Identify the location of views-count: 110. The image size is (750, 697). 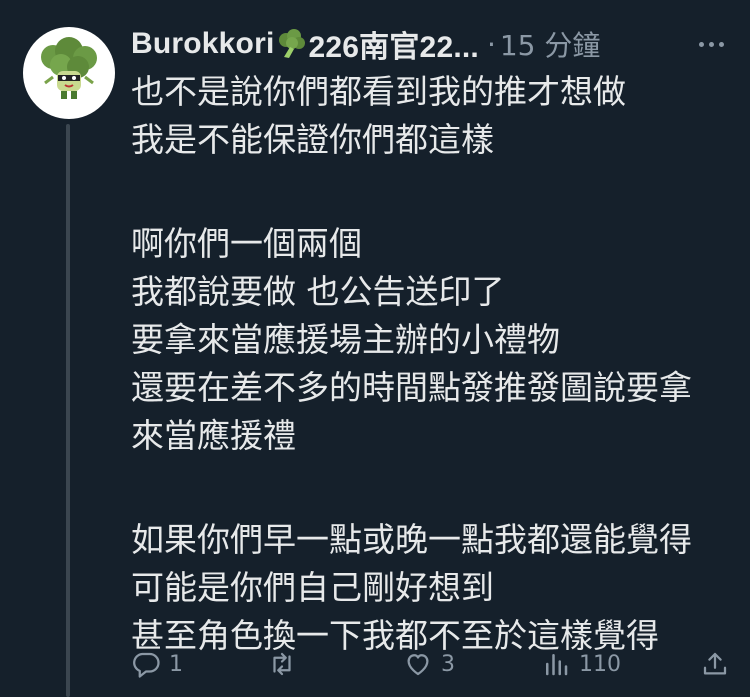
(600, 664).